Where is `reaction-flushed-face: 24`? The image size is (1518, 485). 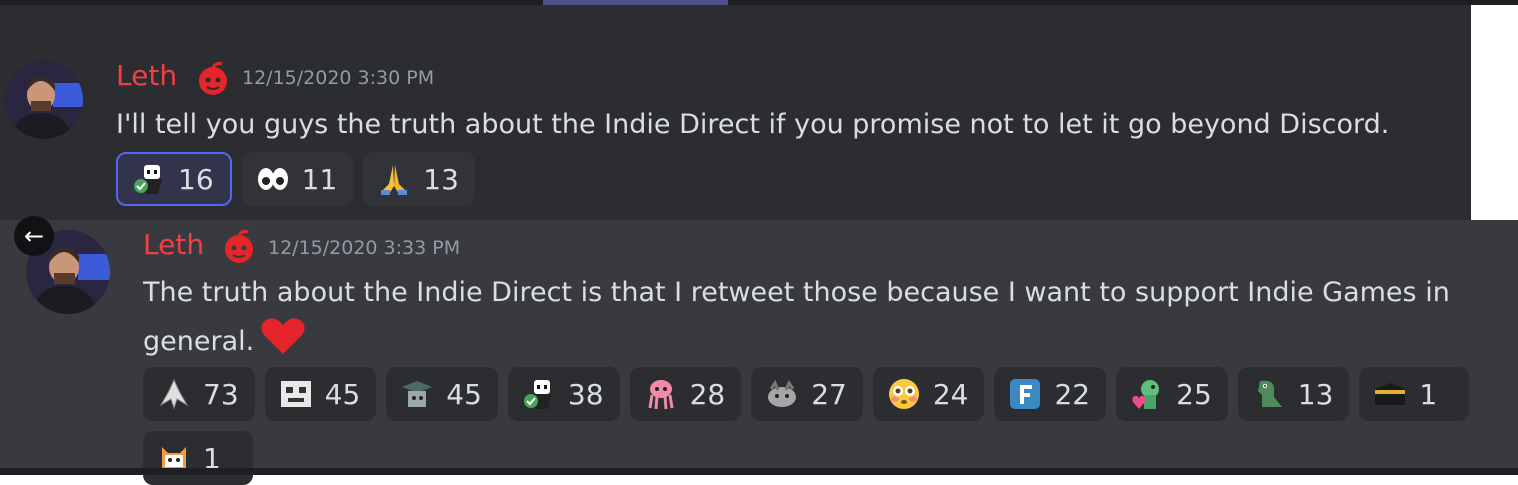 reaction-flushed-face: 24 is located at coordinates (928, 394).